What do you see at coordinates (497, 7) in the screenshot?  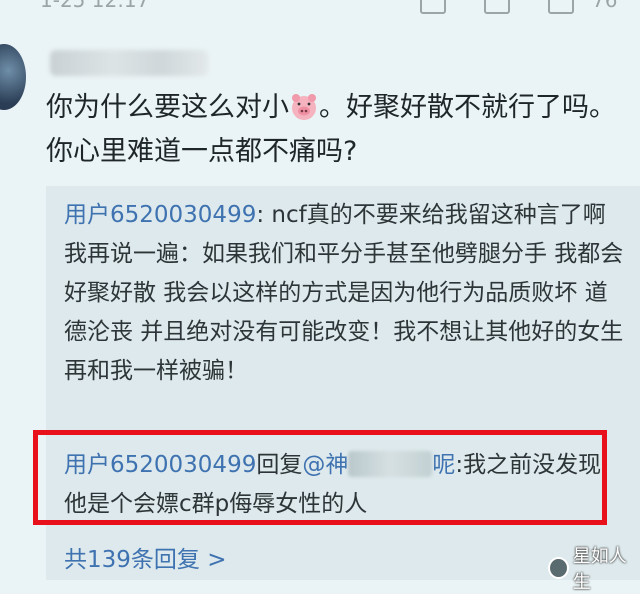 I see `reply-icon` at bounding box center [497, 7].